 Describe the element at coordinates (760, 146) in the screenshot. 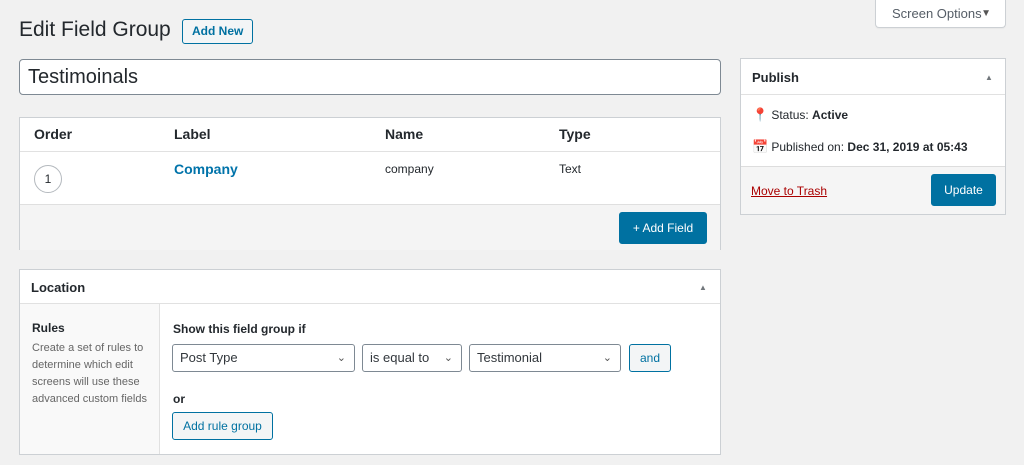

I see `calendar-icon: 📅` at that location.